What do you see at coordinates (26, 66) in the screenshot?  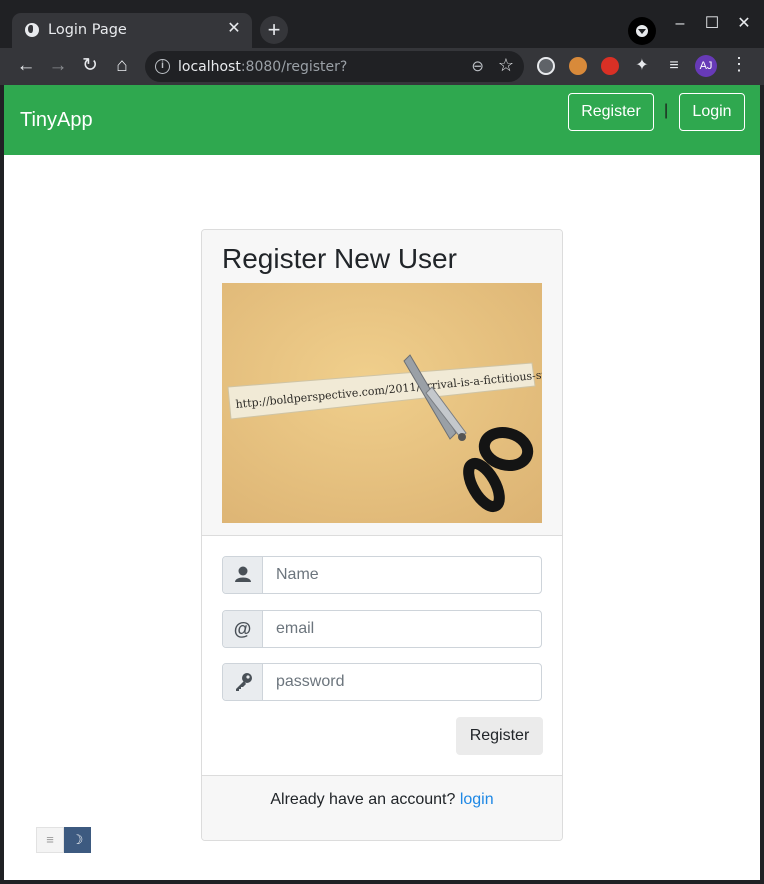 I see `back-icon: ←` at bounding box center [26, 66].